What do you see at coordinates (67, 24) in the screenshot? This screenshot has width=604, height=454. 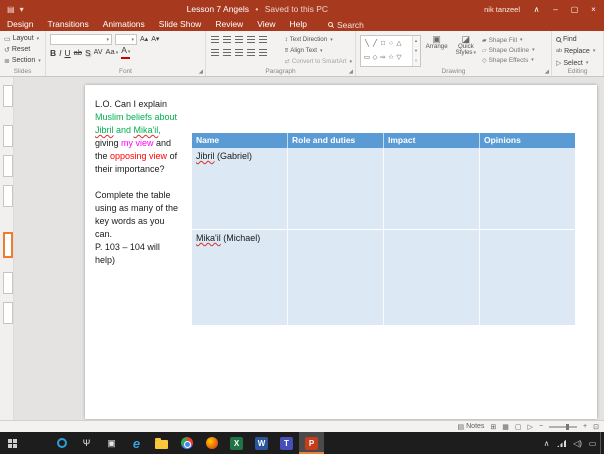 I see `tab-transitions: Transitions` at bounding box center [67, 24].